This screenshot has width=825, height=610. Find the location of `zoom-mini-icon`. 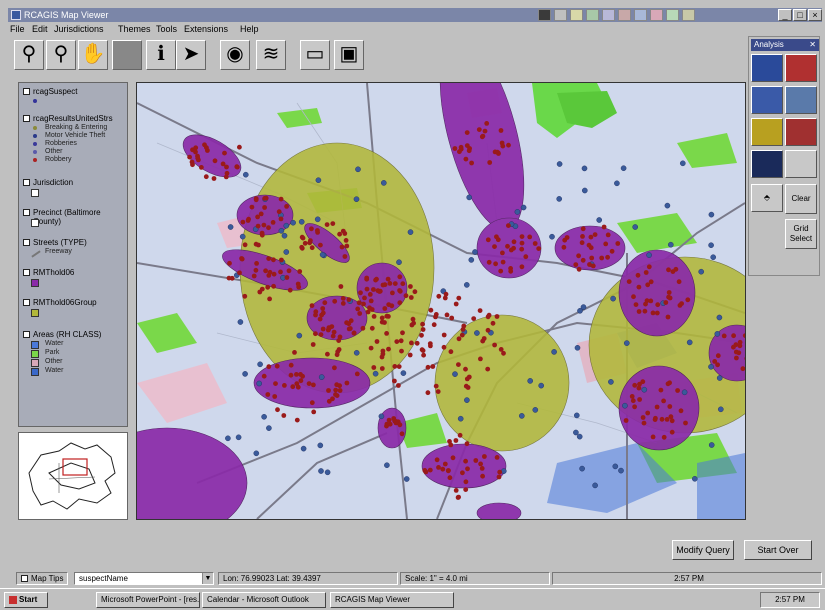

zoom-mini-icon is located at coordinates (592, 15).